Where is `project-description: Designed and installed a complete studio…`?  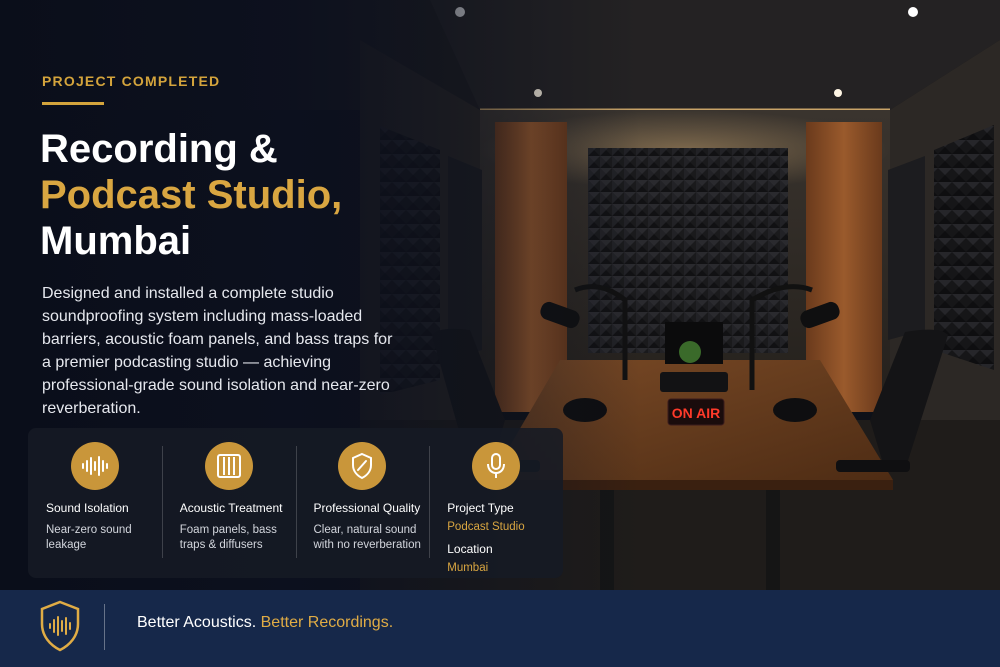 project-description: Designed and installed a complete studio… is located at coordinates (217, 351).